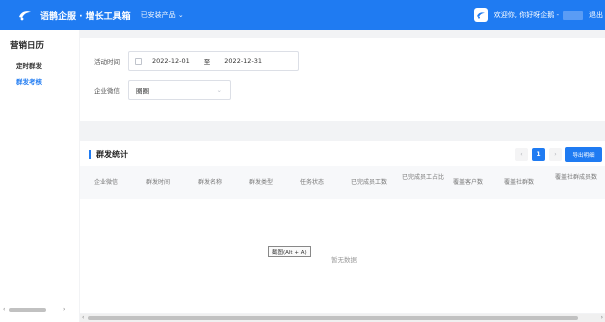 Image resolution: width=605 pixels, height=322 pixels. What do you see at coordinates (27, 310) in the screenshot?
I see `sidebar-scroll-thumb` at bounding box center [27, 310].